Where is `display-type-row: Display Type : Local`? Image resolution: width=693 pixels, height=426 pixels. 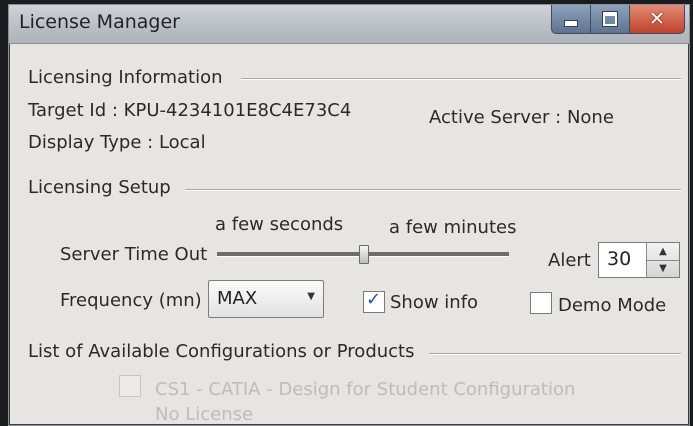
display-type-row: Display Type : Local is located at coordinates (117, 142).